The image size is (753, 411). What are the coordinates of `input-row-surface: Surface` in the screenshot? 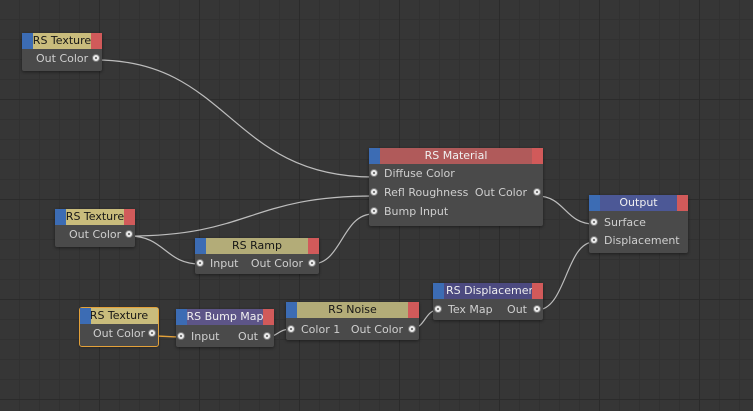 It's located at (638, 222).